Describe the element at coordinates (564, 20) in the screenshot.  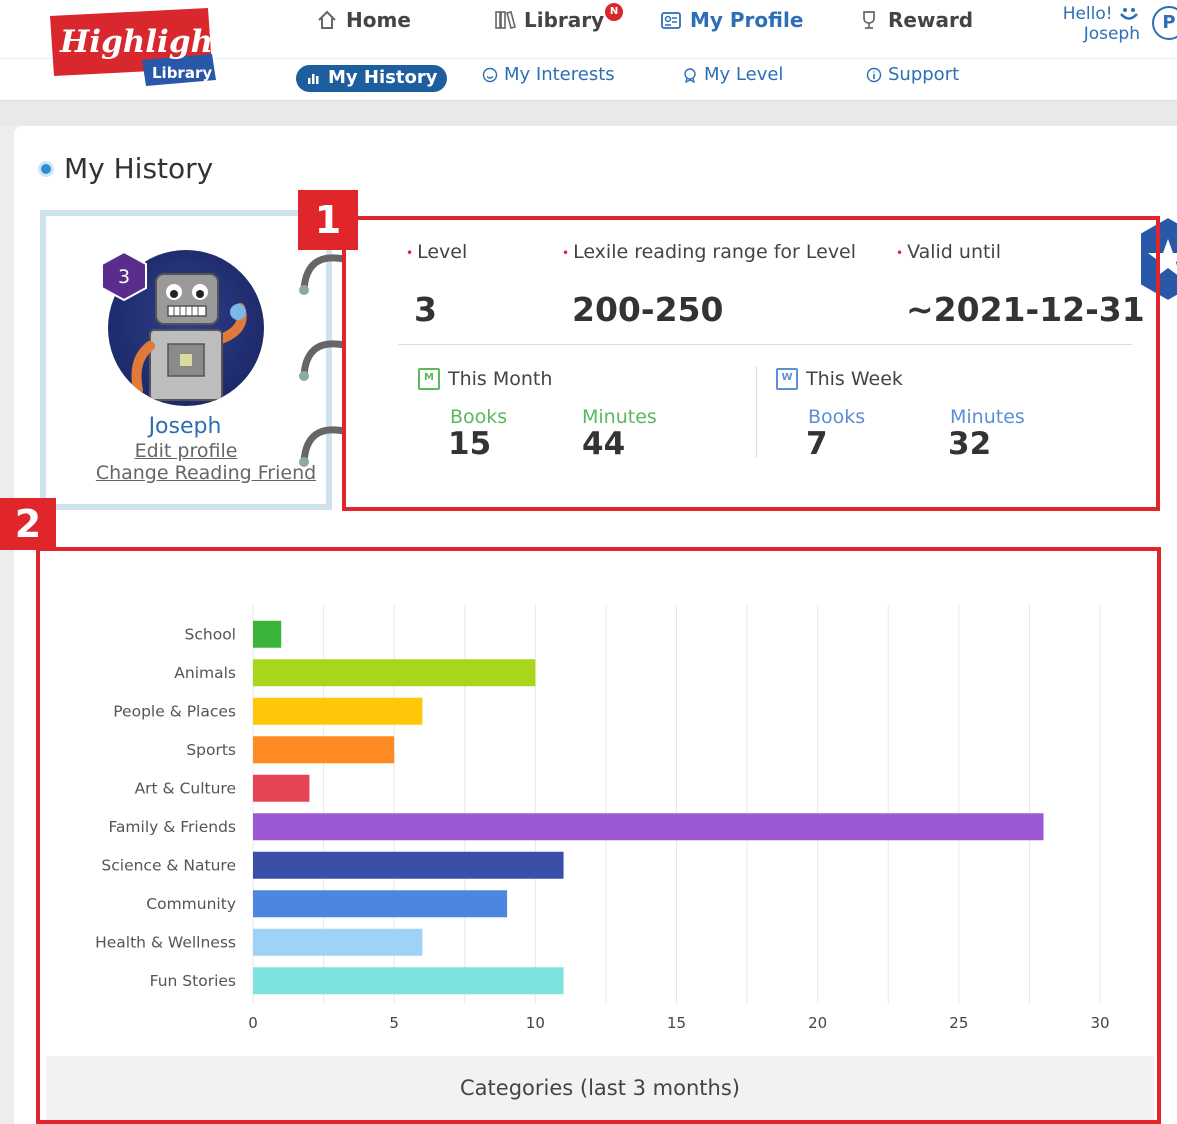
I see `nav-library-label: Library` at that location.